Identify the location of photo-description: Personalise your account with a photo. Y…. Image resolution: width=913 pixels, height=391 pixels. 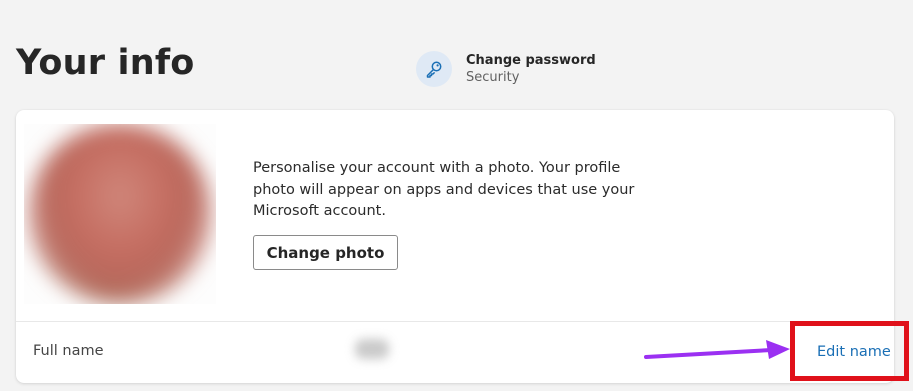
(444, 189).